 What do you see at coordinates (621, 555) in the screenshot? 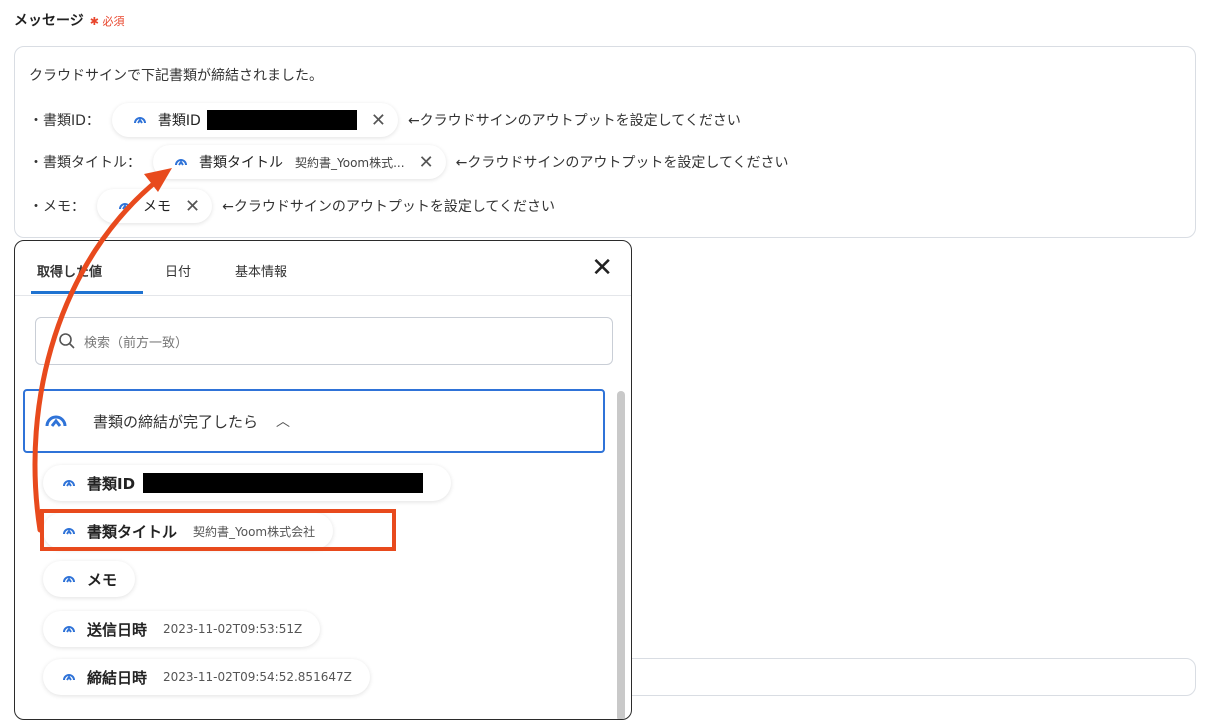
I see `scrollbar` at bounding box center [621, 555].